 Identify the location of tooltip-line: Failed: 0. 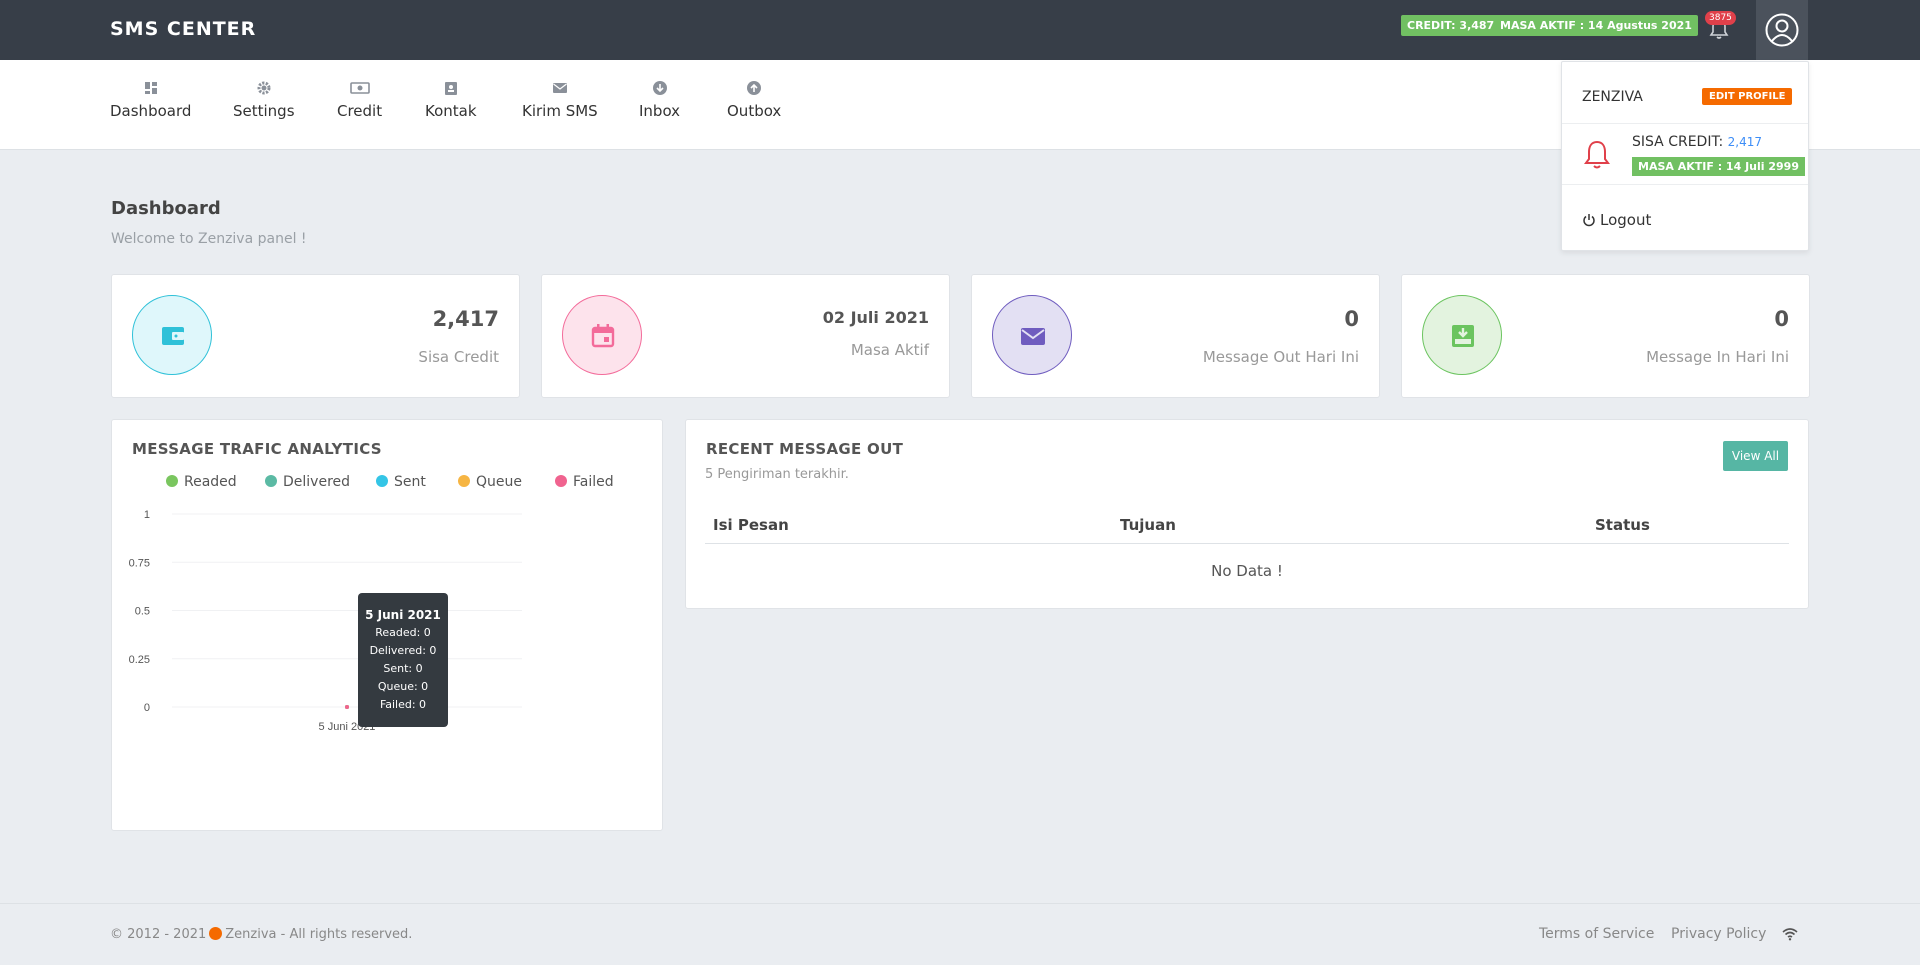
(403, 704).